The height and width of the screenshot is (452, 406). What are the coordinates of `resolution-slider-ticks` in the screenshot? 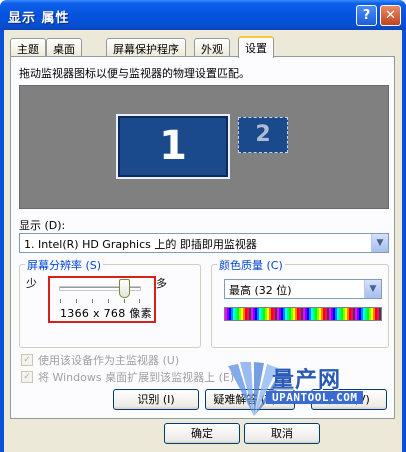 It's located at (100, 301).